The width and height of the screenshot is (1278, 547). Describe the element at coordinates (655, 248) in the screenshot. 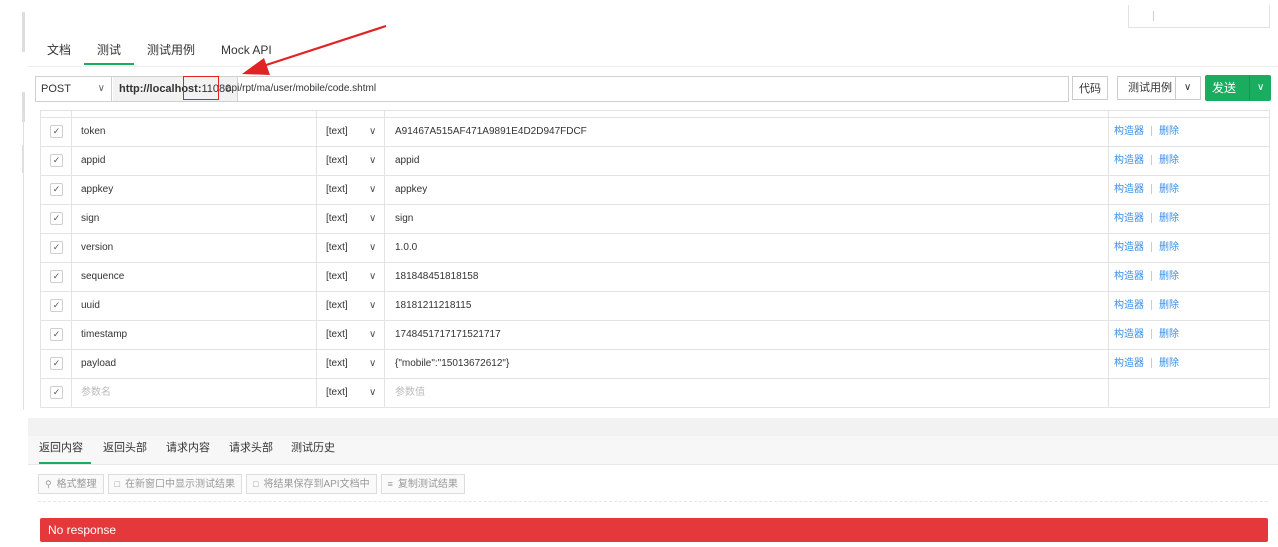

I see `table-row: ✓ version [text] ∨ 1.0.0 构造器 删除` at that location.